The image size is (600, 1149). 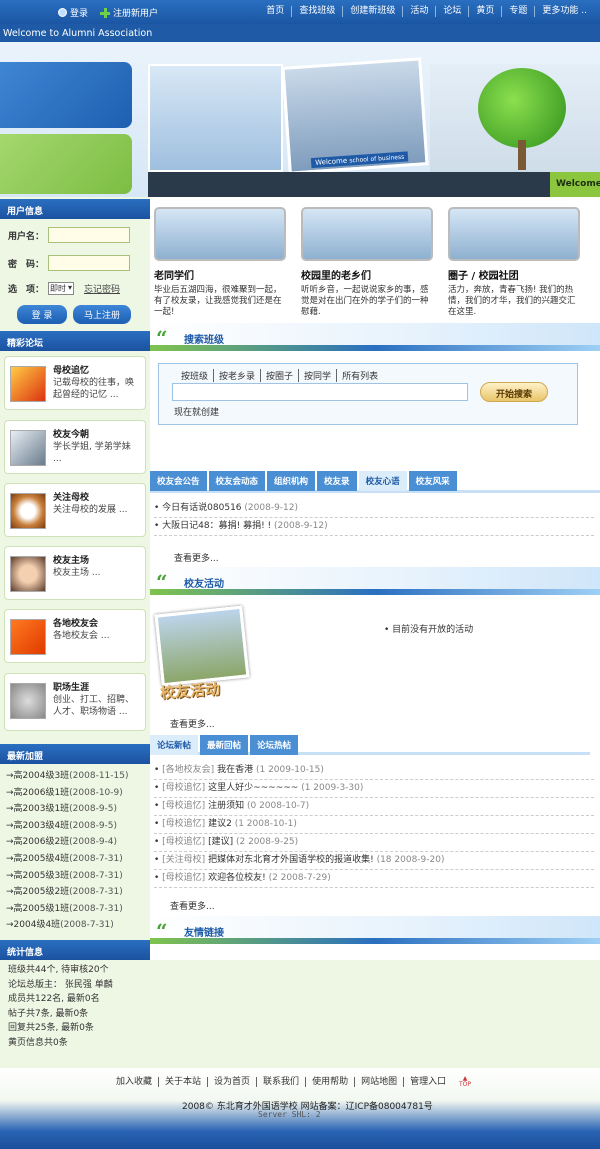 I want to click on login-link: 登录, so click(x=73, y=12).